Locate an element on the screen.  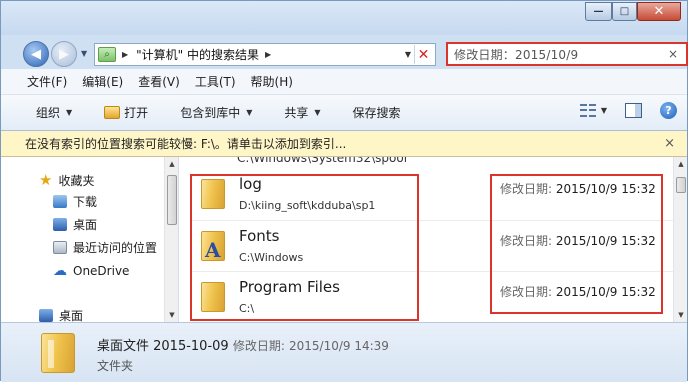
close-icon: ✕ is located at coordinates (659, 11).